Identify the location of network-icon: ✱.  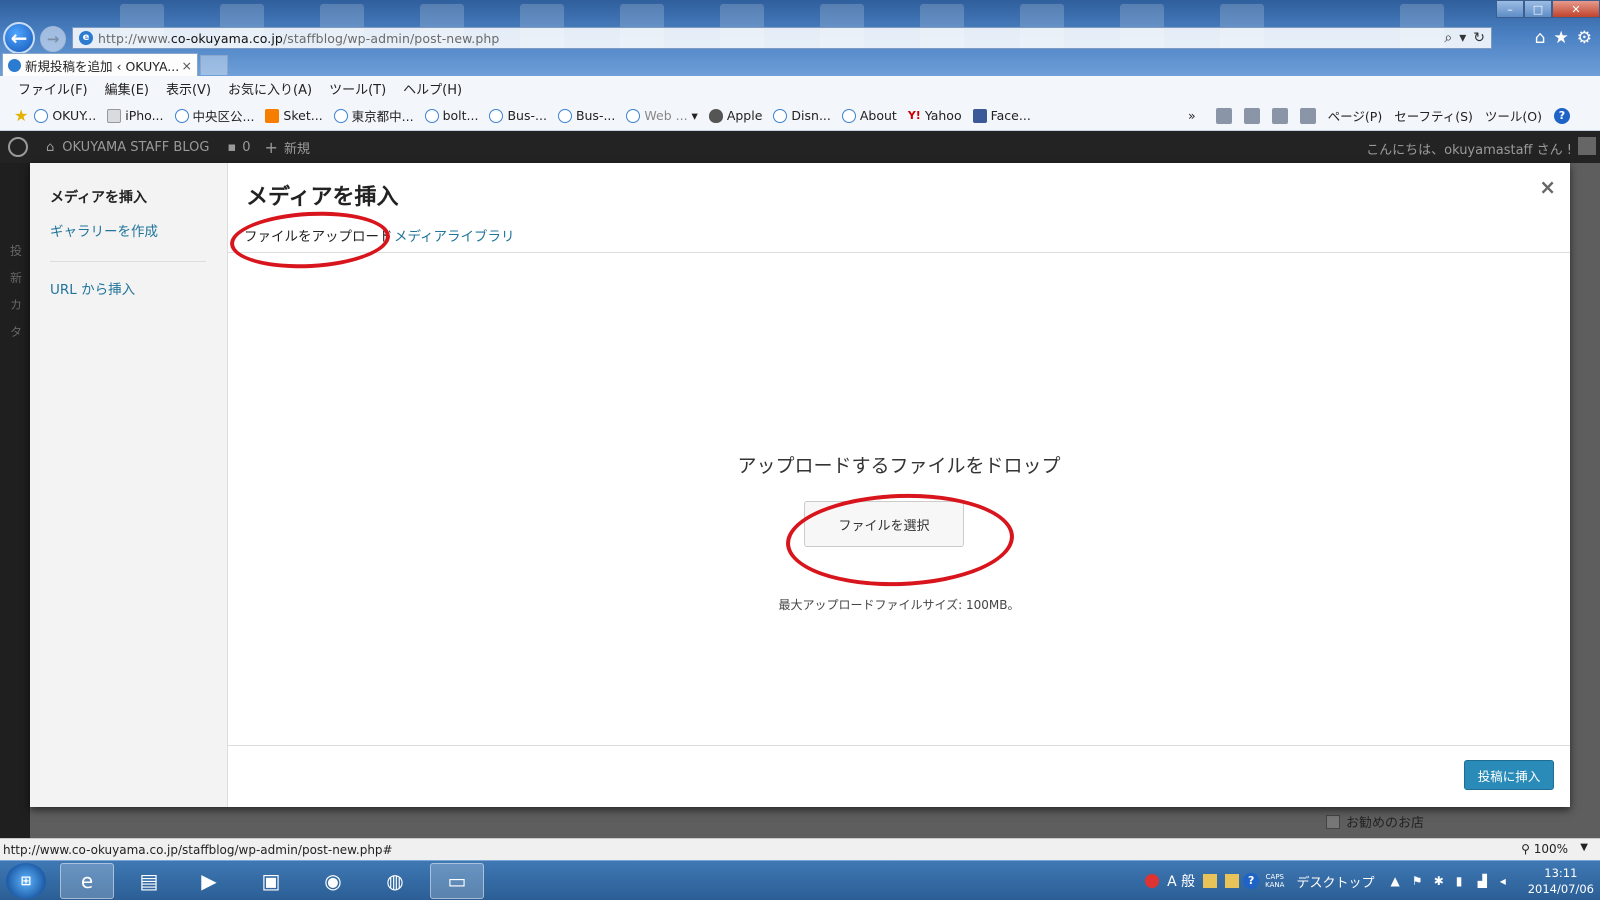
(1441, 881).